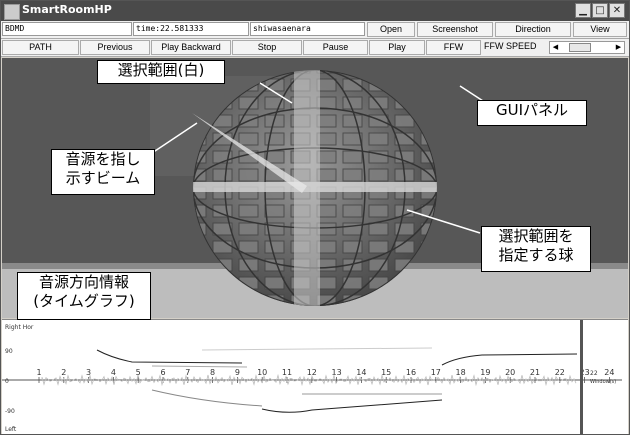 This screenshot has height=435, width=630. I want to click on user-field: shiwasaenara, so click(307, 29).